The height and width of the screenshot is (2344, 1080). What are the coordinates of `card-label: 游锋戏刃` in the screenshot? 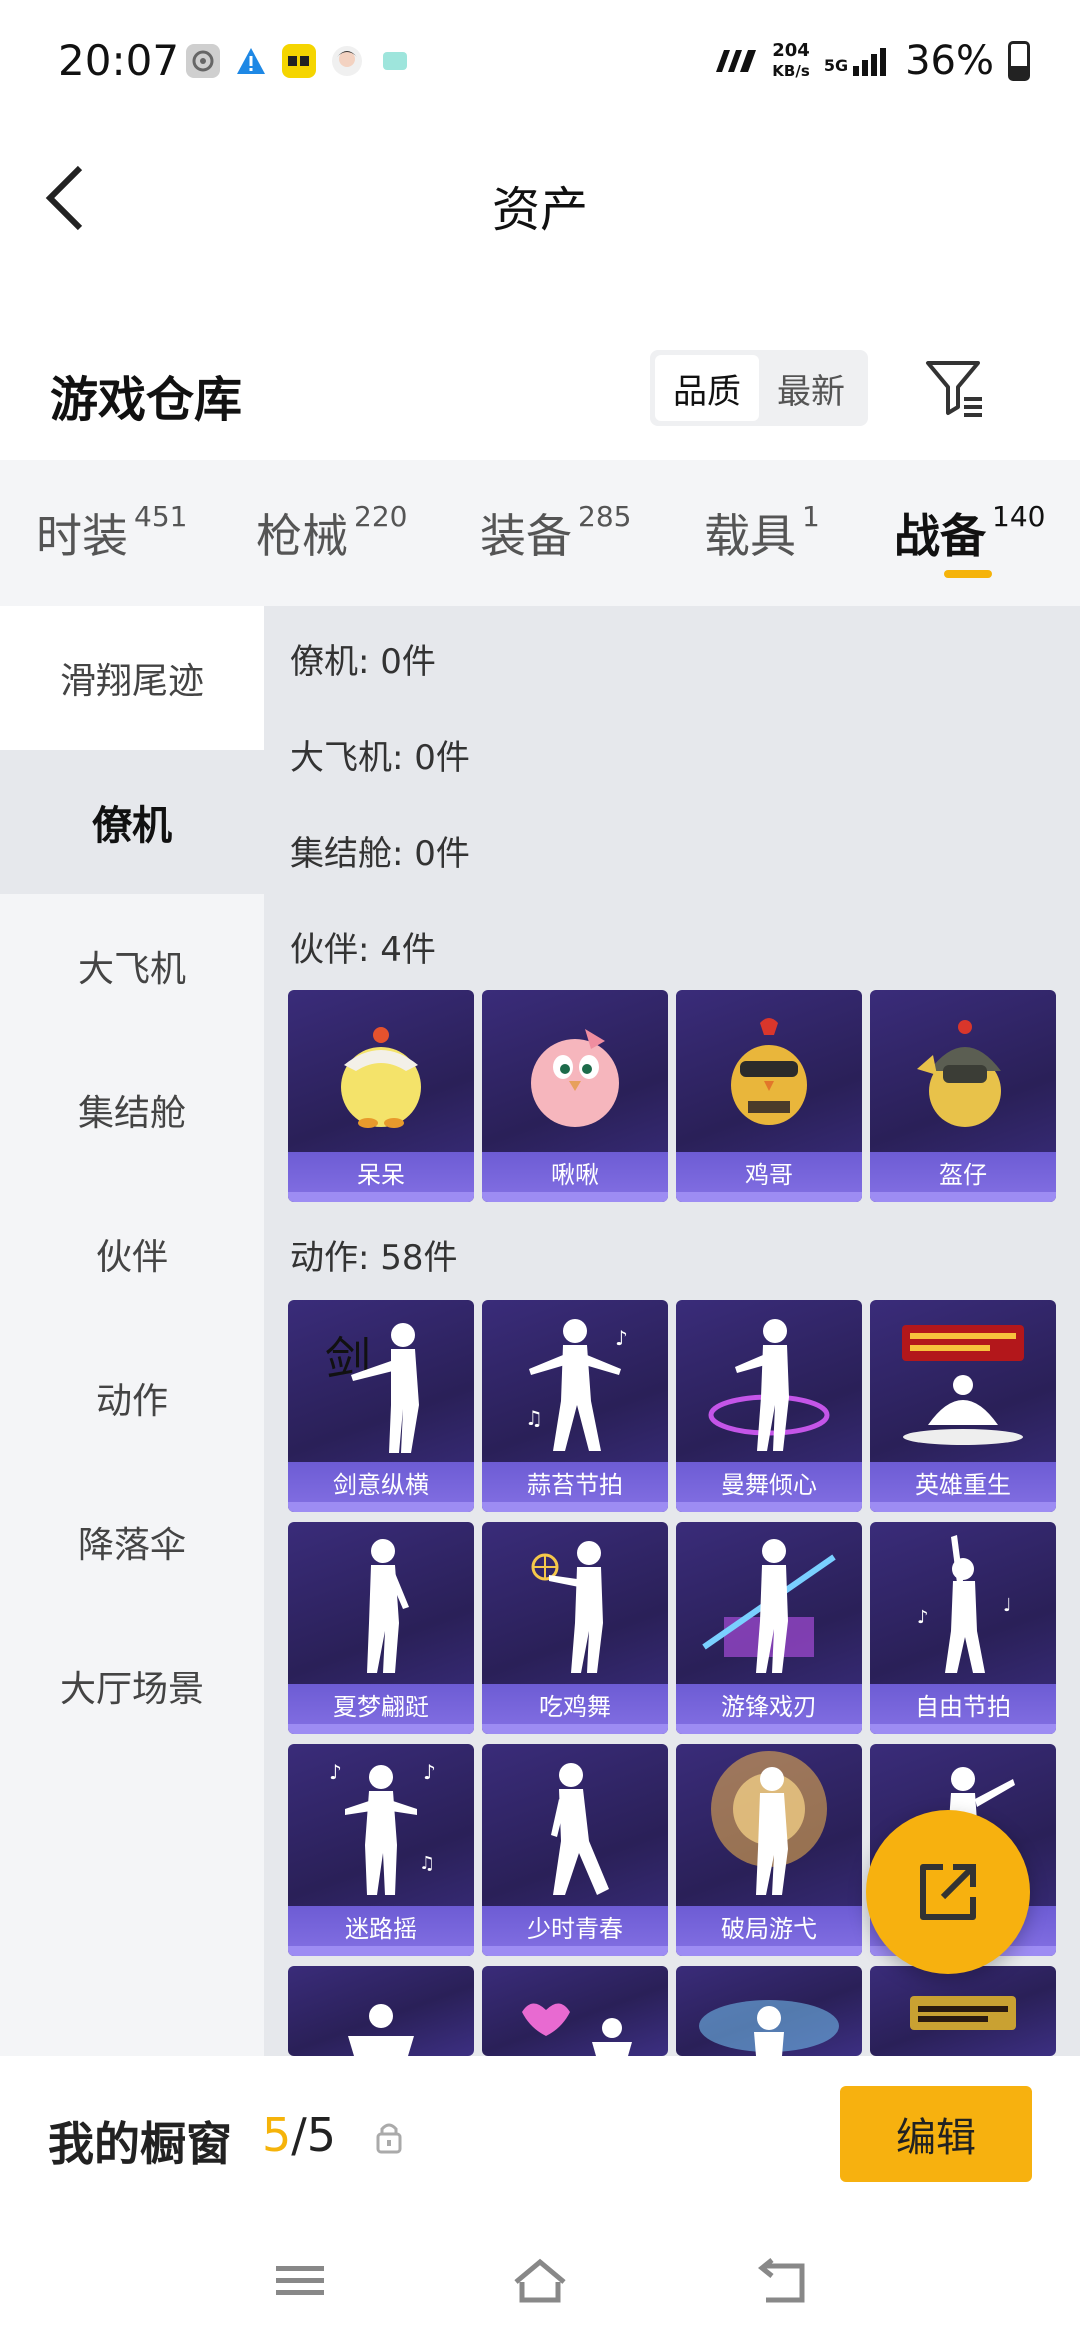 It's located at (769, 1704).